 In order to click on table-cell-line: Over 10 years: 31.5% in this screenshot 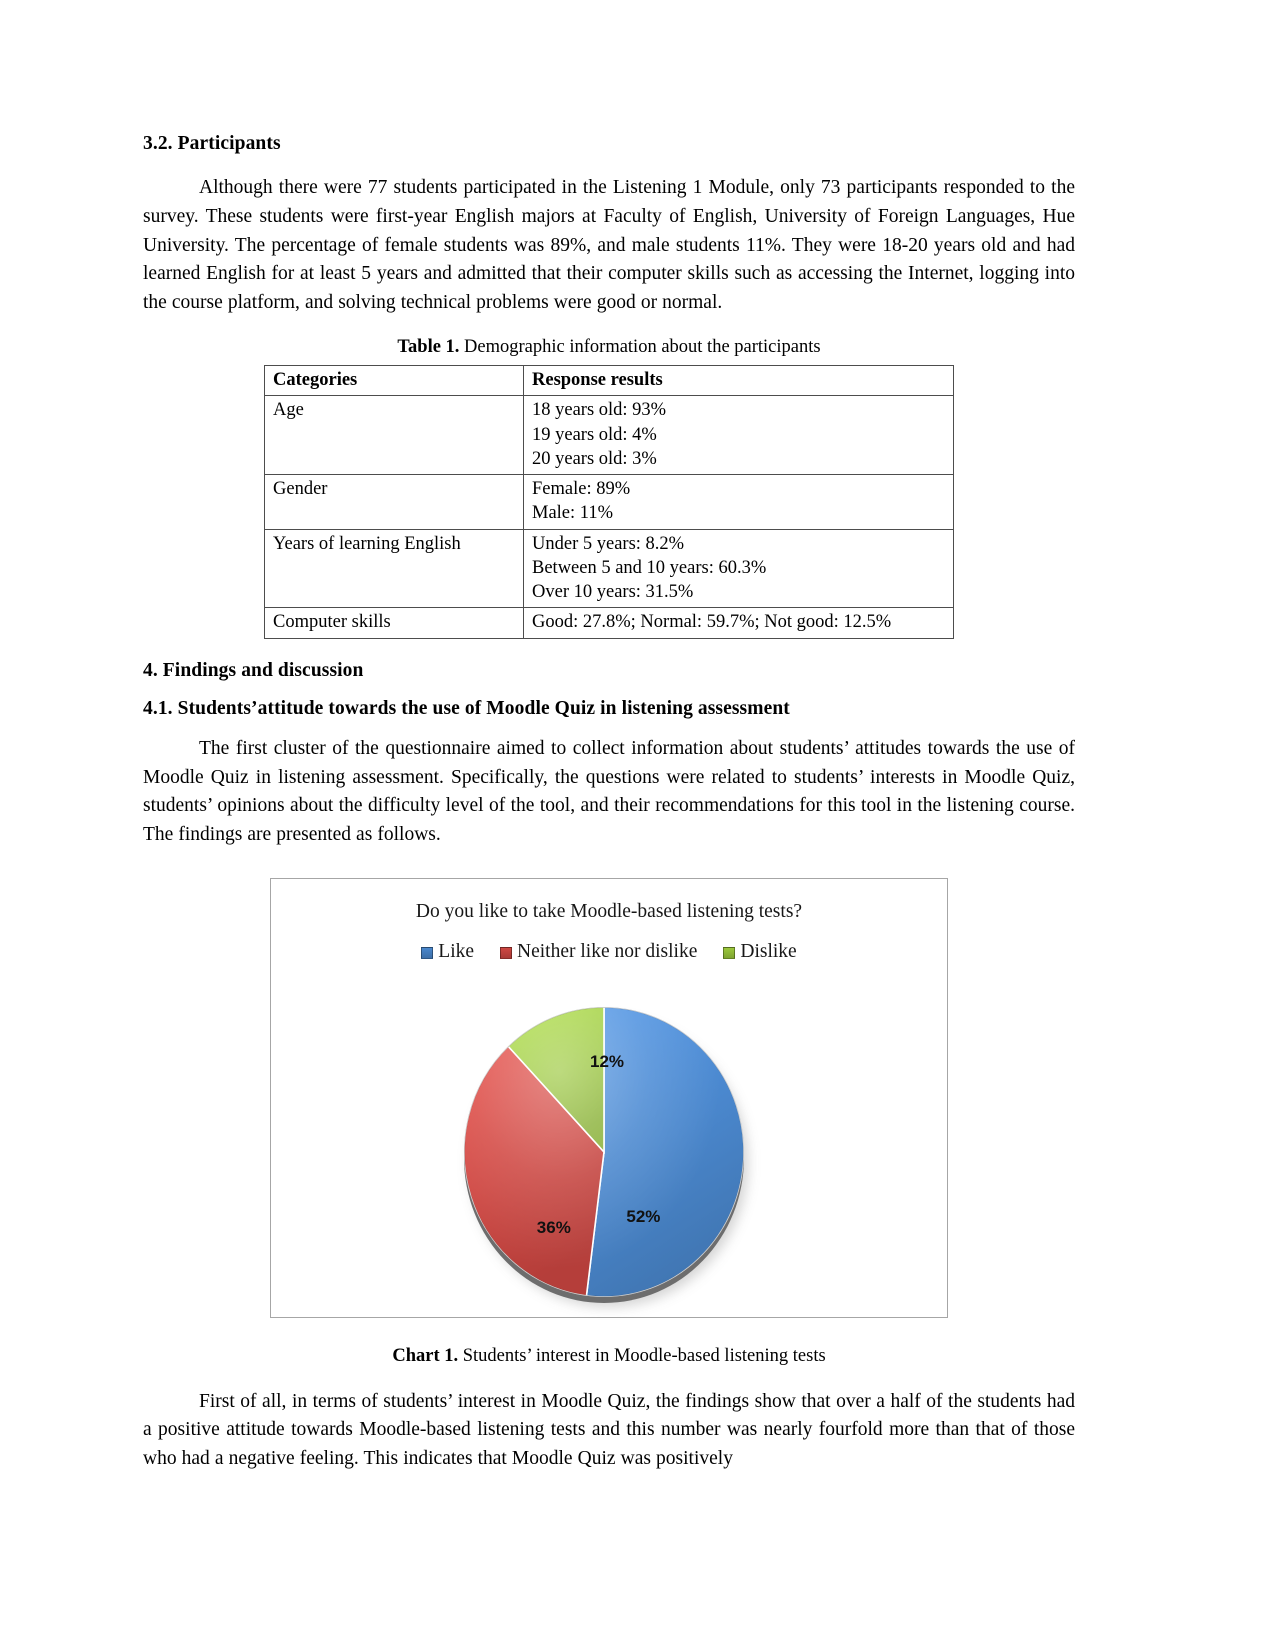, I will do `click(613, 592)`.